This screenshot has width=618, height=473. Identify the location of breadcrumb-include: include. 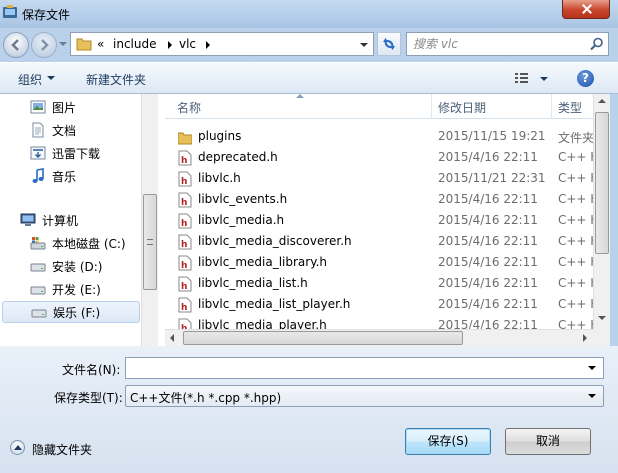
(134, 44).